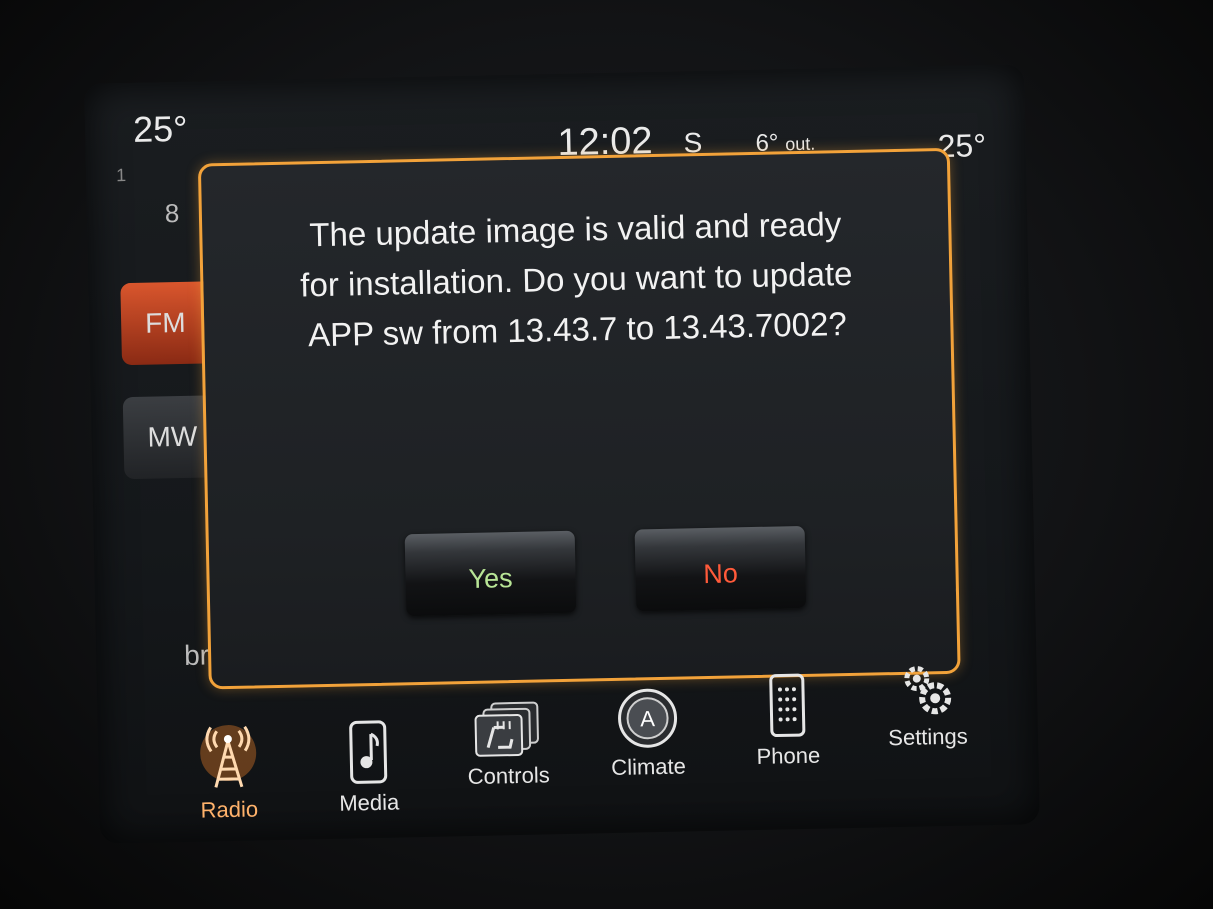 Image resolution: width=1213 pixels, height=909 pixels. I want to click on no-button: No, so click(720, 568).